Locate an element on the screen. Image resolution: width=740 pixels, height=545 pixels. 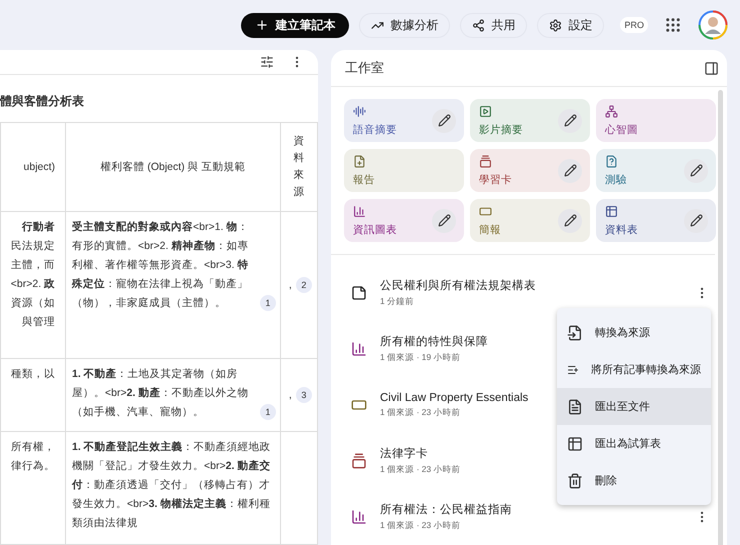
menu-item: 將所有記事轉換為來源 is located at coordinates (634, 369).